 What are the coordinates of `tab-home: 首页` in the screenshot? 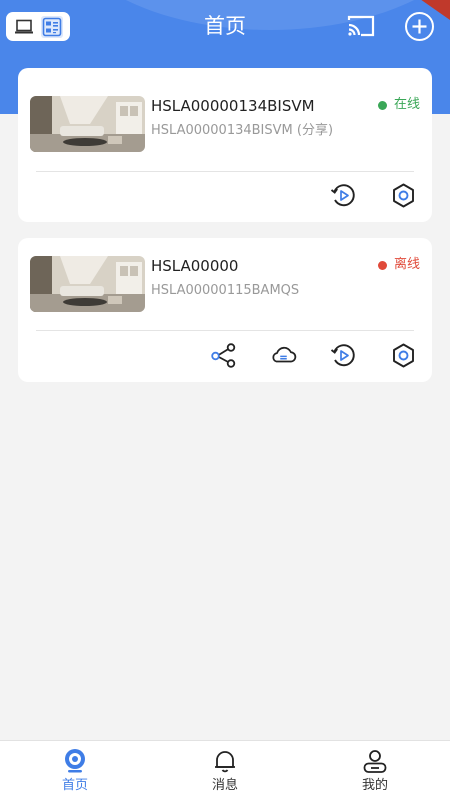 It's located at (75, 770).